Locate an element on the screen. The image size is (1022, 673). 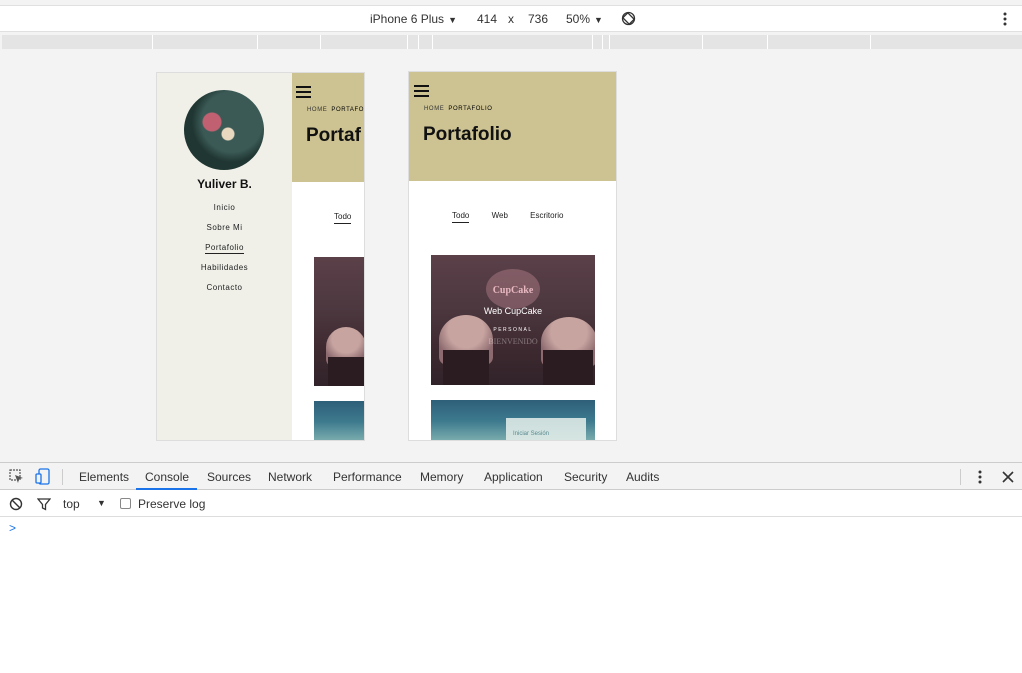
portfolio-item-cupcake: CupCake Web CupCake PERSONAL BIENVENIDO is located at coordinates (513, 320).